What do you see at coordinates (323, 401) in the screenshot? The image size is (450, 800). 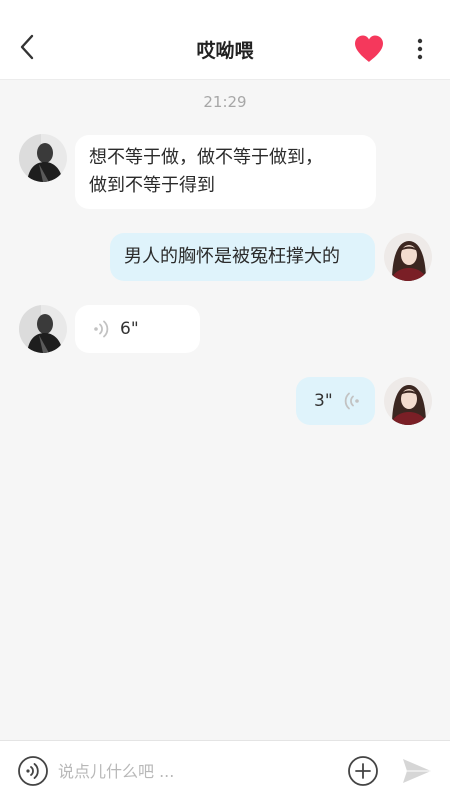 I see `voice-duration: 3"` at bounding box center [323, 401].